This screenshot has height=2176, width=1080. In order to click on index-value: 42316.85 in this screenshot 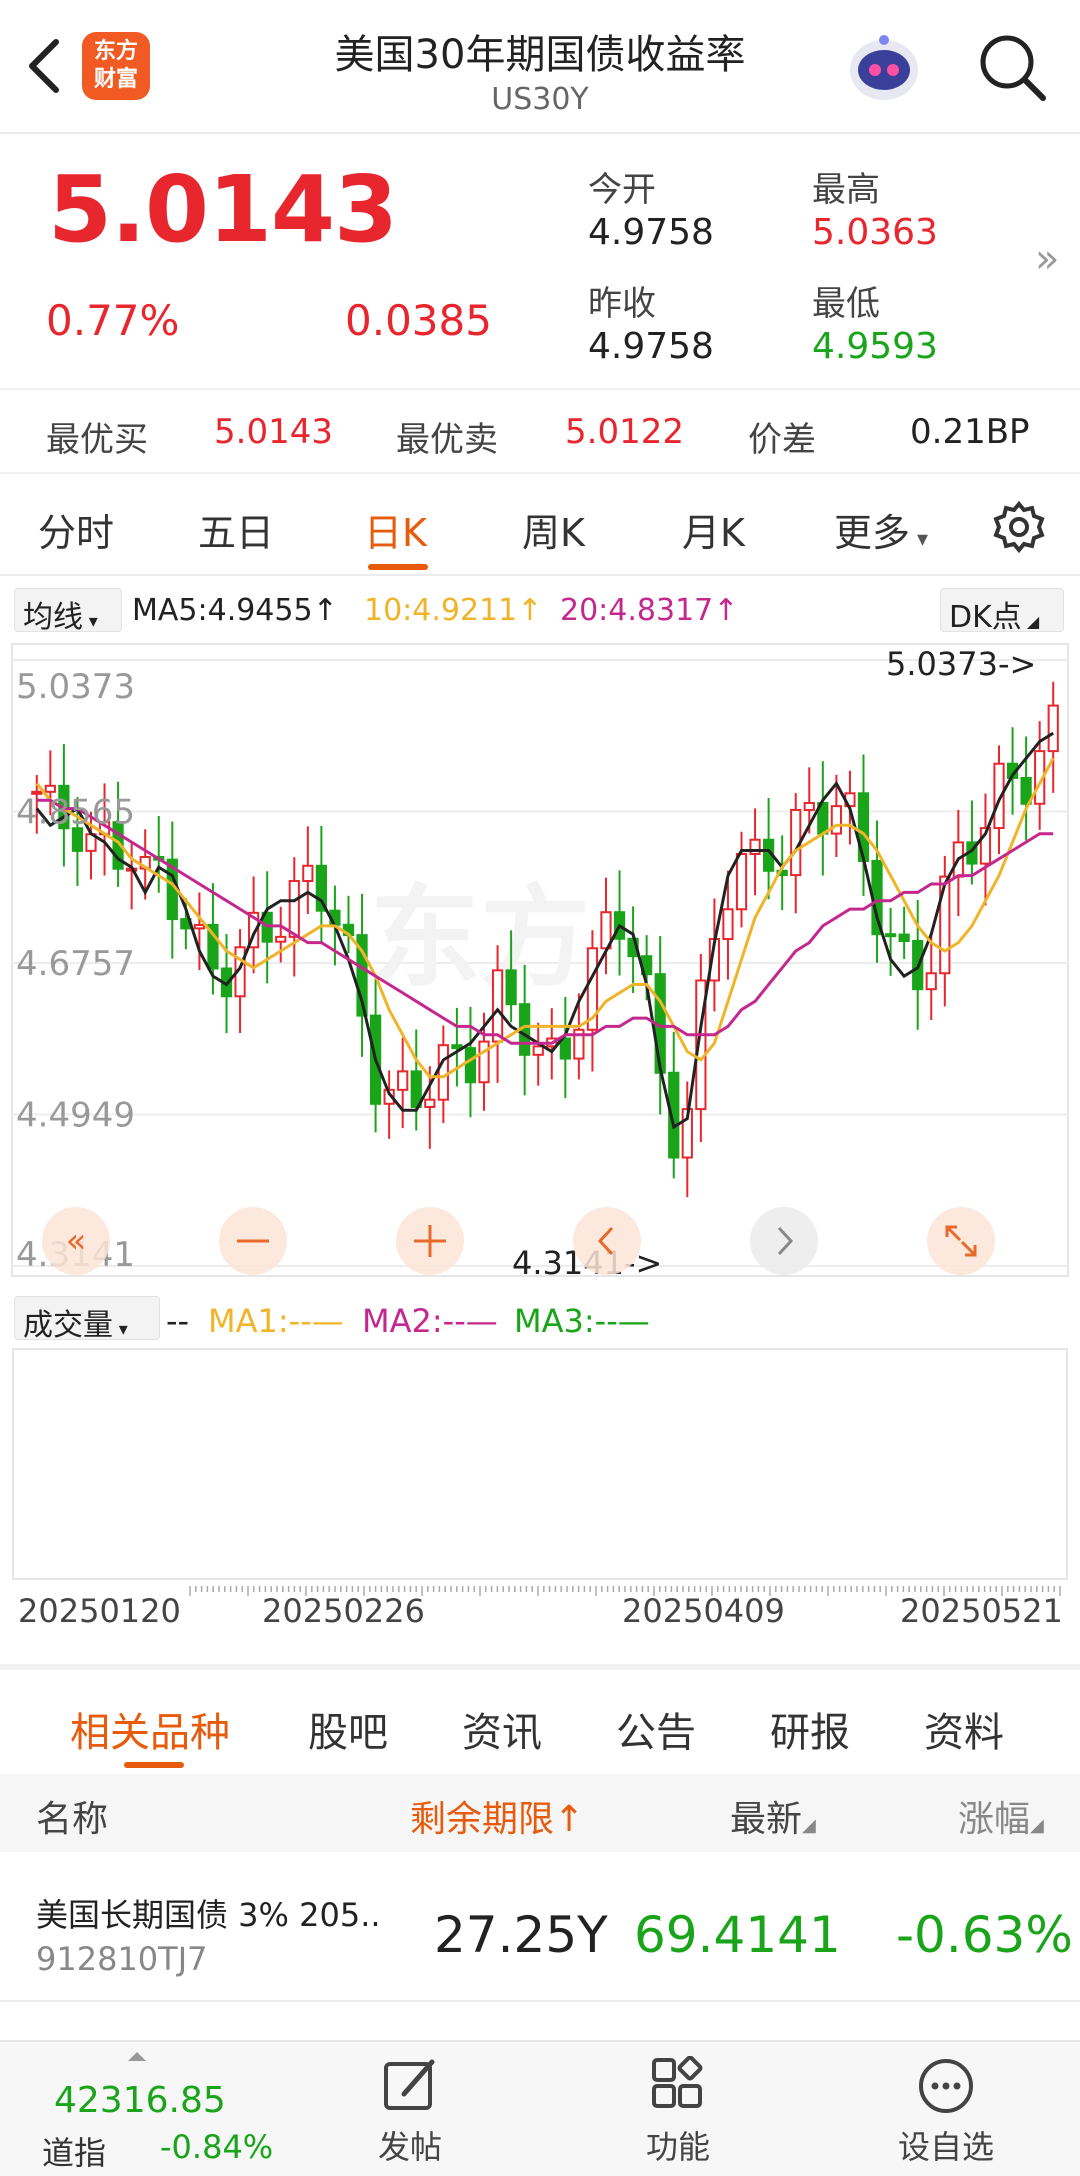, I will do `click(140, 2100)`.